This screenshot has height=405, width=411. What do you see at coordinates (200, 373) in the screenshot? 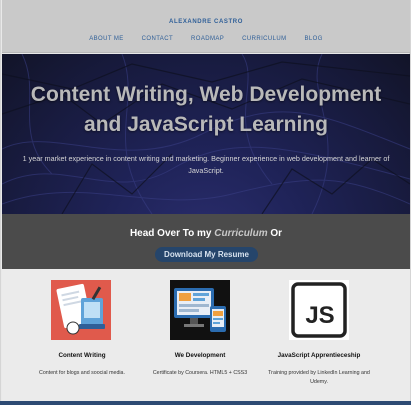
I see `feature-description: Certificate by Coursera. HTML5 + CSS3` at bounding box center [200, 373].